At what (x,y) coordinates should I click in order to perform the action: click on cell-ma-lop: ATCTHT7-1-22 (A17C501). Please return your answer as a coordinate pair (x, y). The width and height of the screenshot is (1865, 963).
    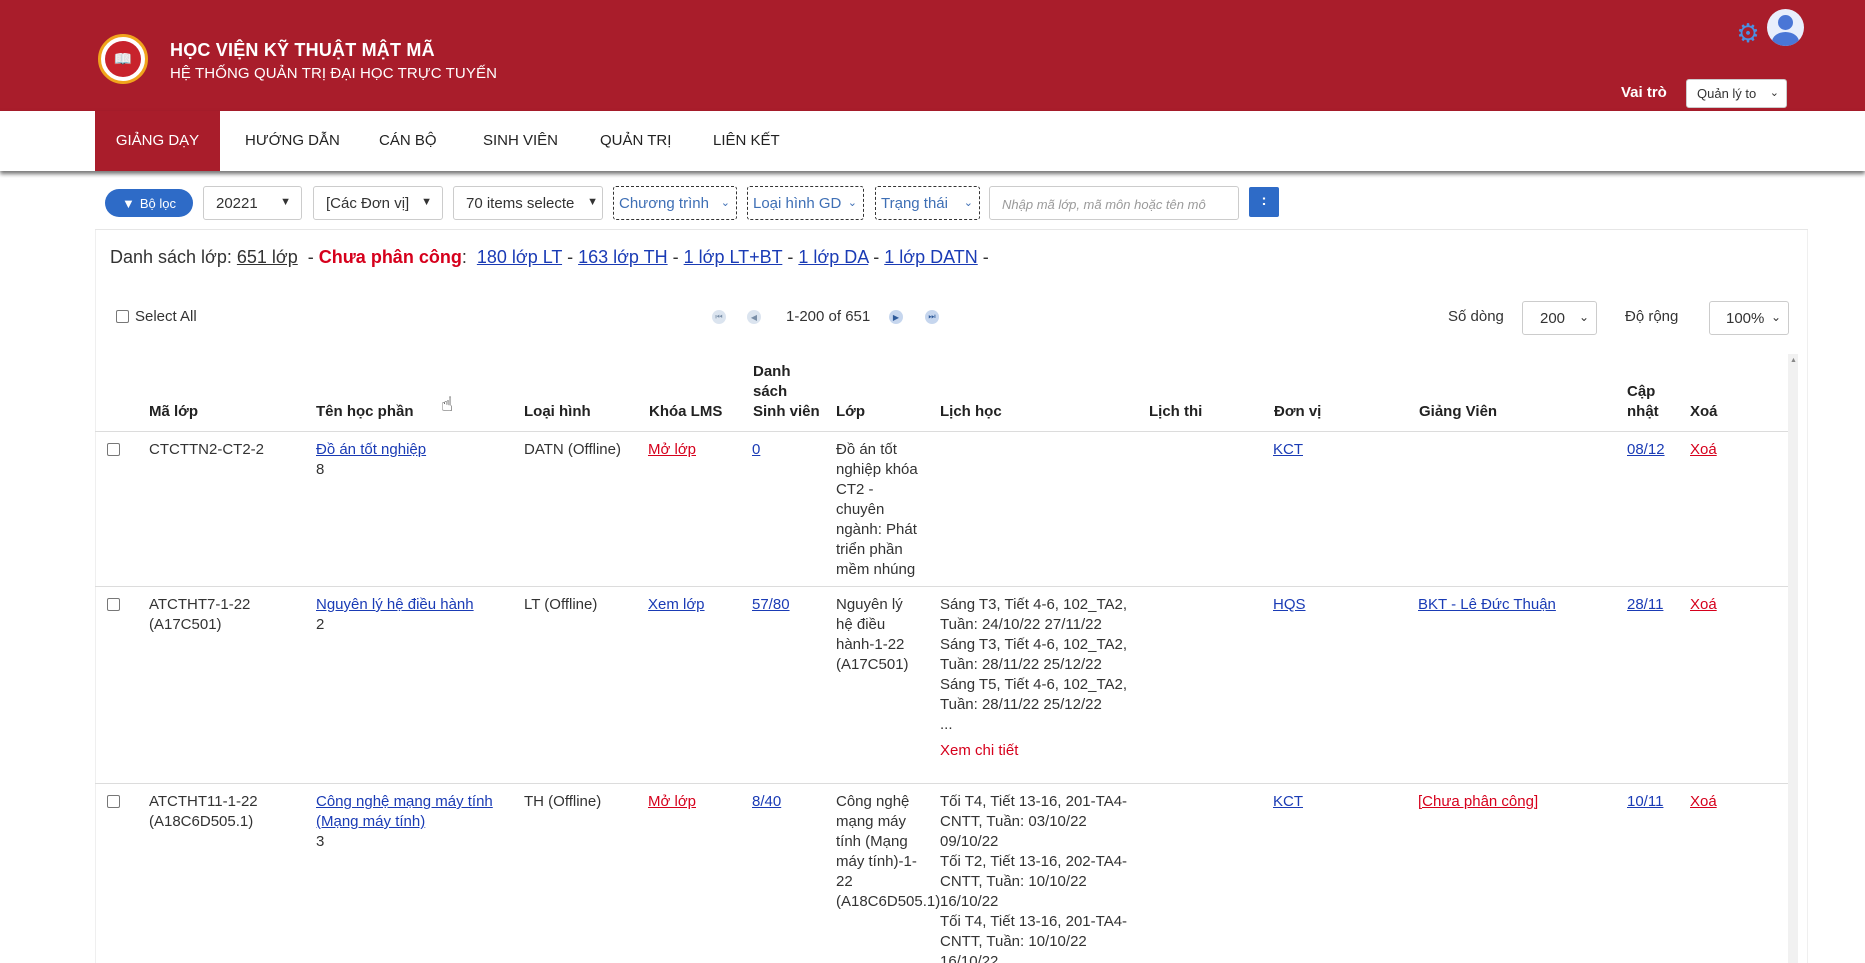
    Looking at the image, I should click on (199, 615).